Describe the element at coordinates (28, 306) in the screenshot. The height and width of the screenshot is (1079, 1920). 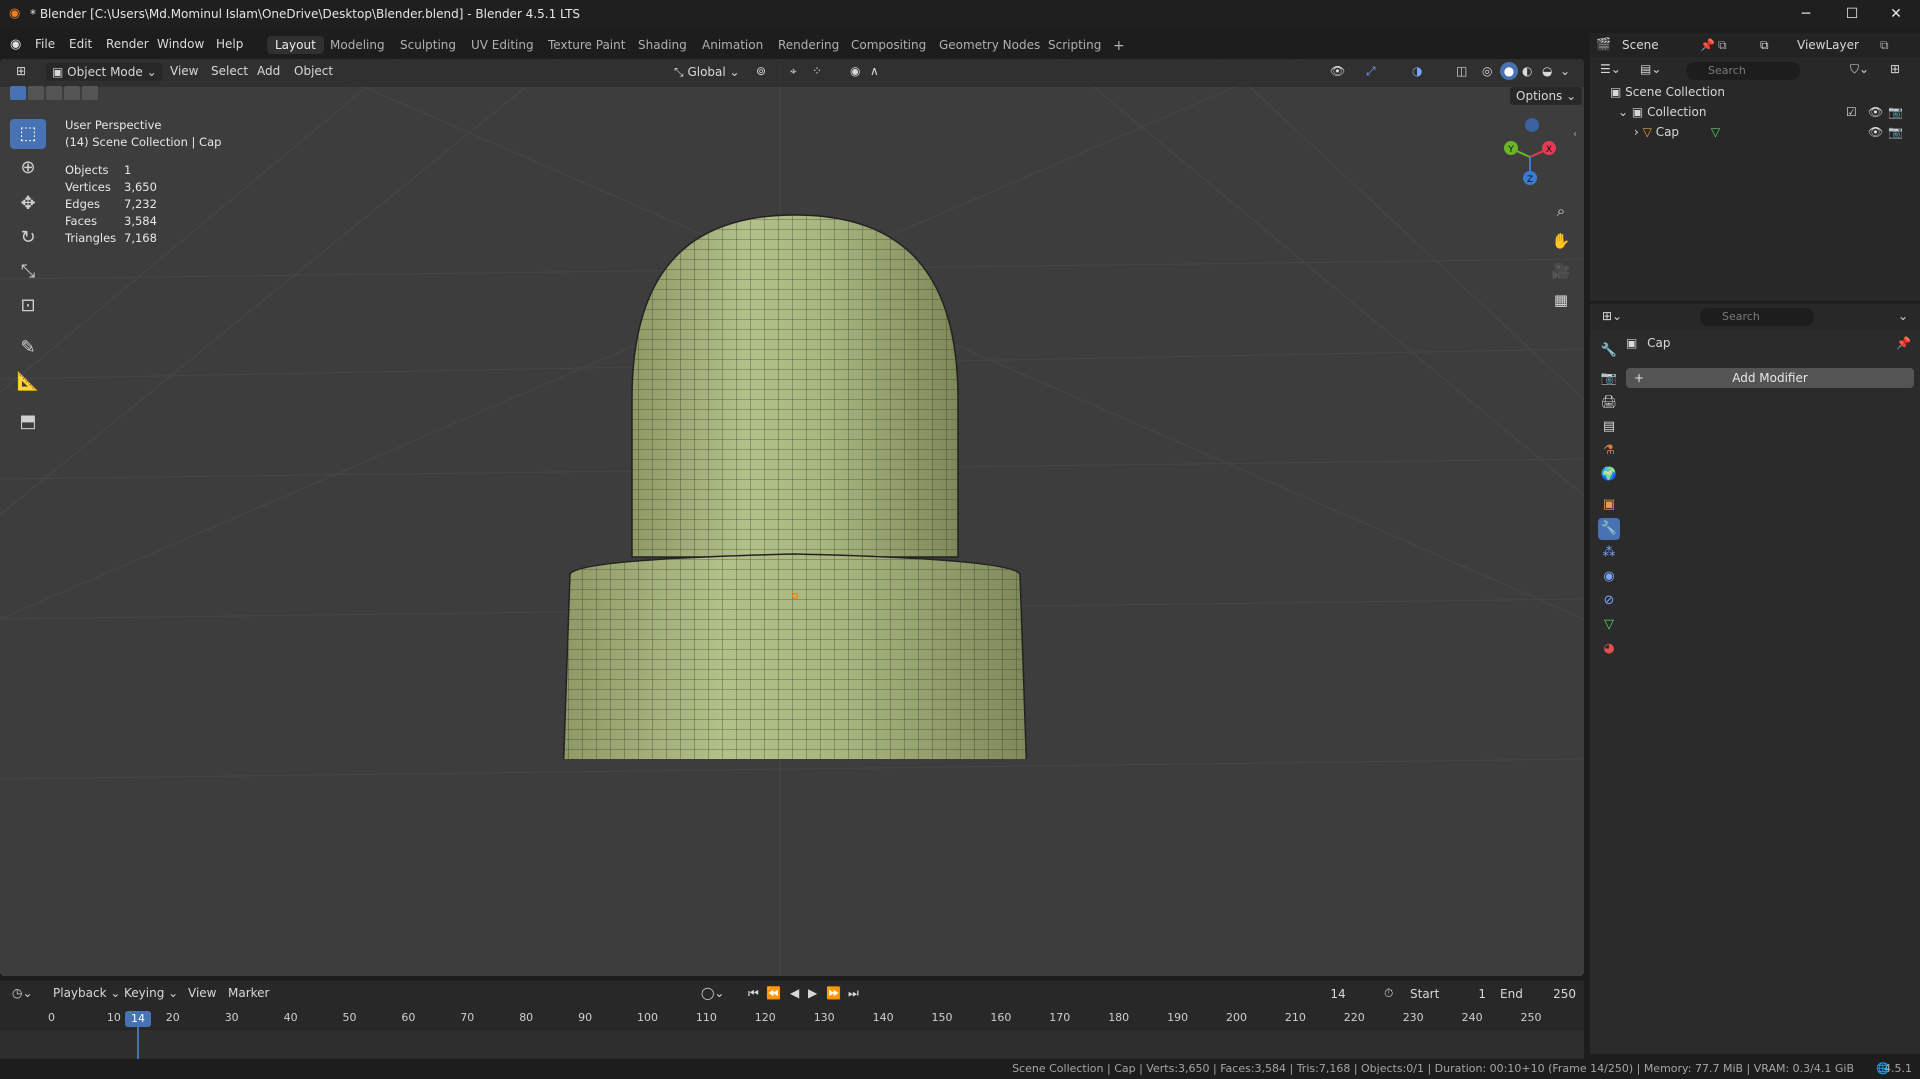
I see `transform-tool-icon: ⊡` at that location.